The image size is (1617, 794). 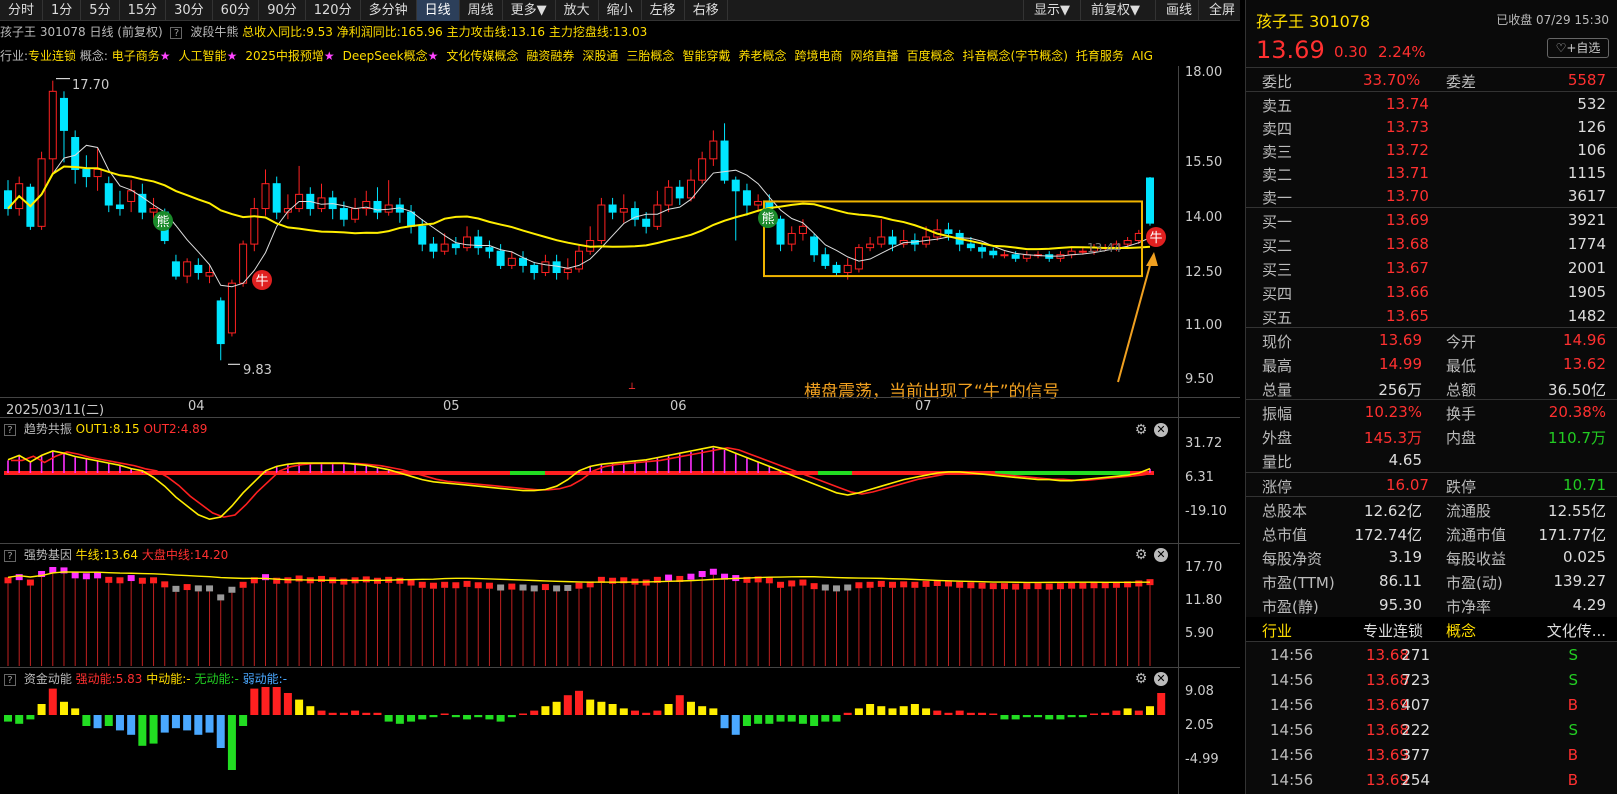 I want to click on period-button: 15分, so click(x=143, y=10).